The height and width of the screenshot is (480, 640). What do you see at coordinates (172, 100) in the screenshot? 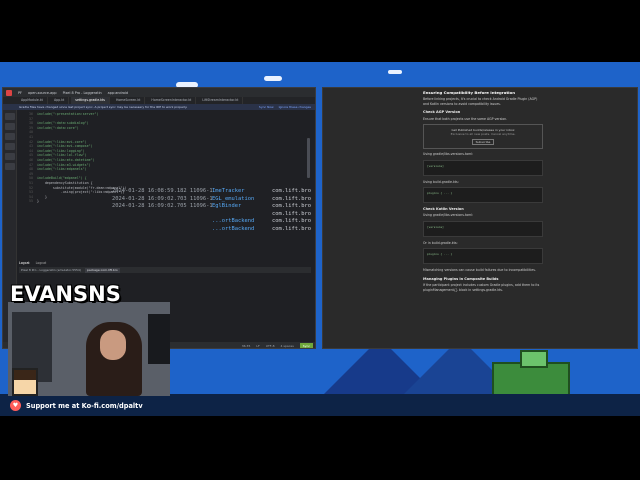
I see `editor-tab: HomeScreenInteractor.kt` at bounding box center [172, 100].